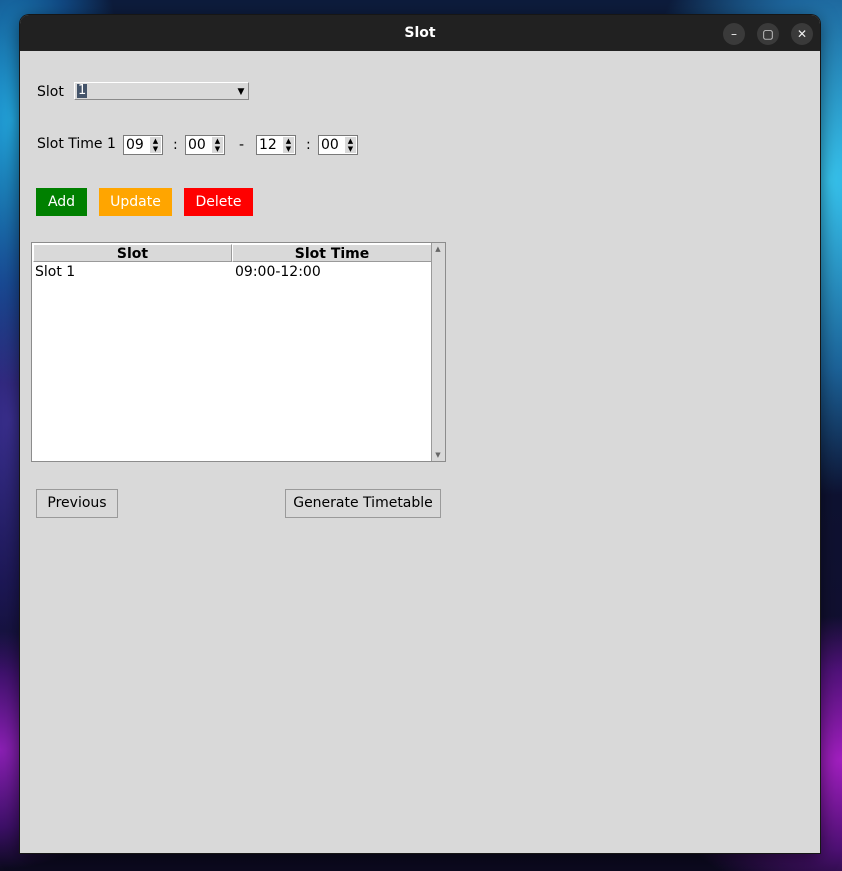 The width and height of the screenshot is (842, 871). I want to click on title-bar: Slot – ▢ ✕, so click(420, 33).